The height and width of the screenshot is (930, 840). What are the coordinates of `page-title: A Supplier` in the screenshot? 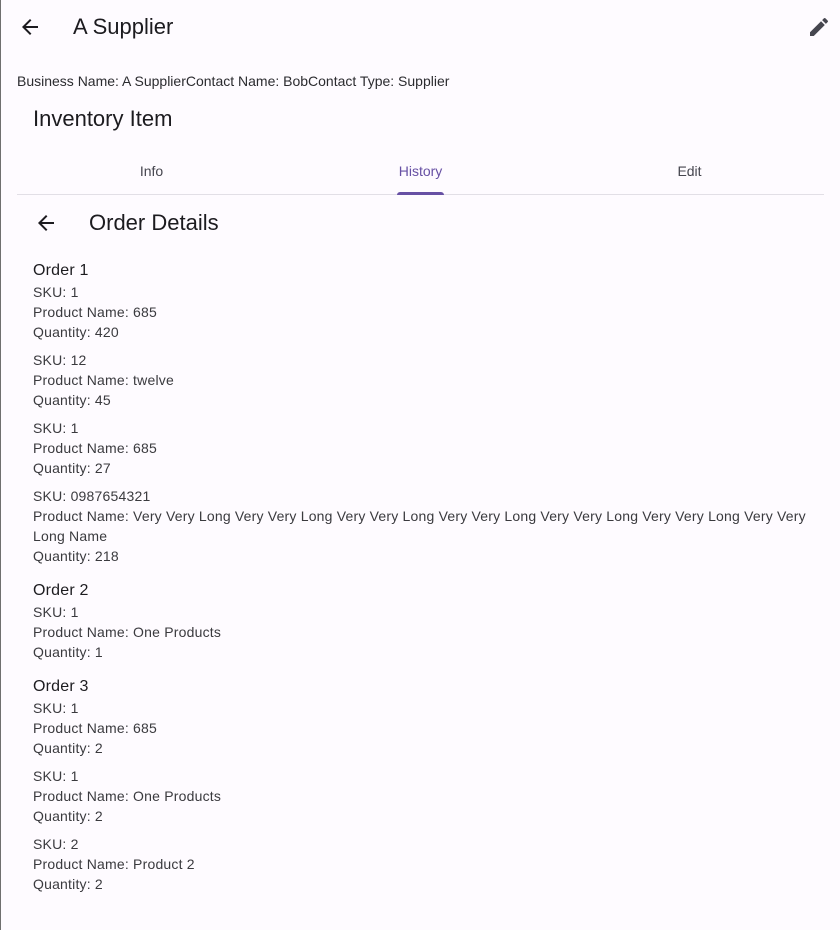 It's located at (123, 26).